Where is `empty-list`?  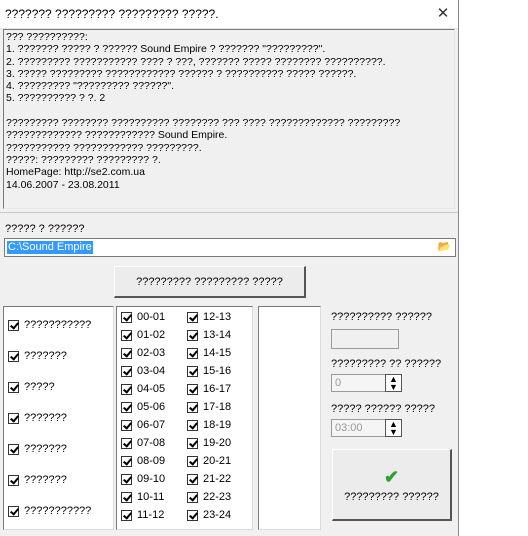
empty-list is located at coordinates (289, 418).